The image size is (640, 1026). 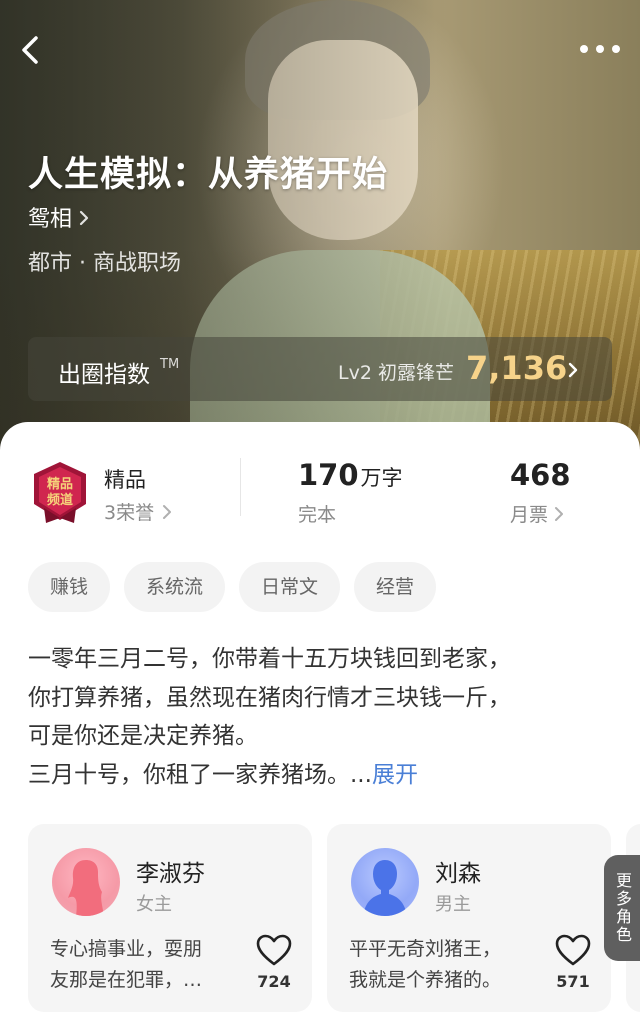 I want to click on synopsis-line: 你打算养猪，虽然现在猪肉行情才三块钱一斤，, so click(x=269, y=697).